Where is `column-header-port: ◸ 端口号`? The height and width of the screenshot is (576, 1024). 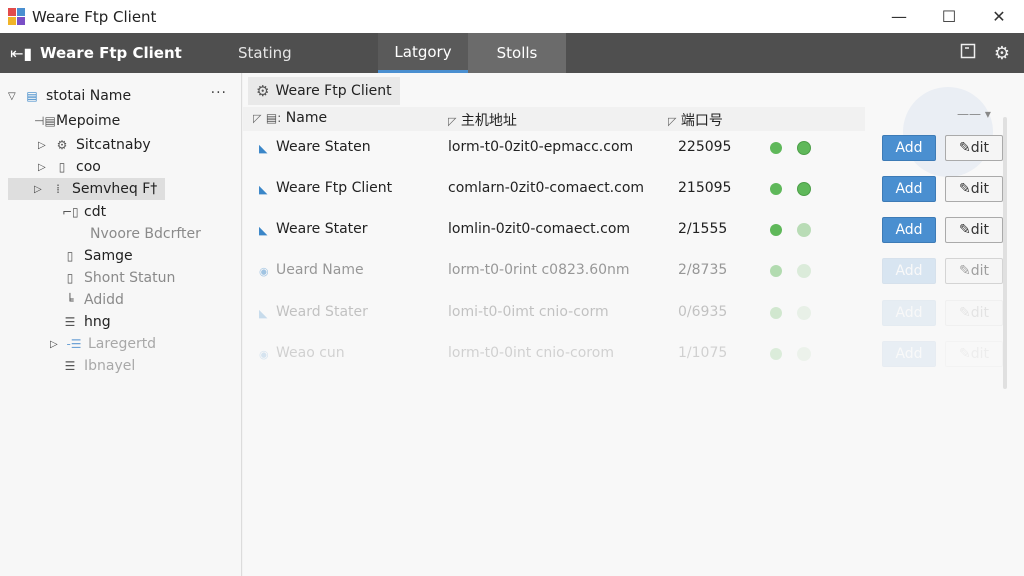 column-header-port: ◸ 端口号 is located at coordinates (695, 120).